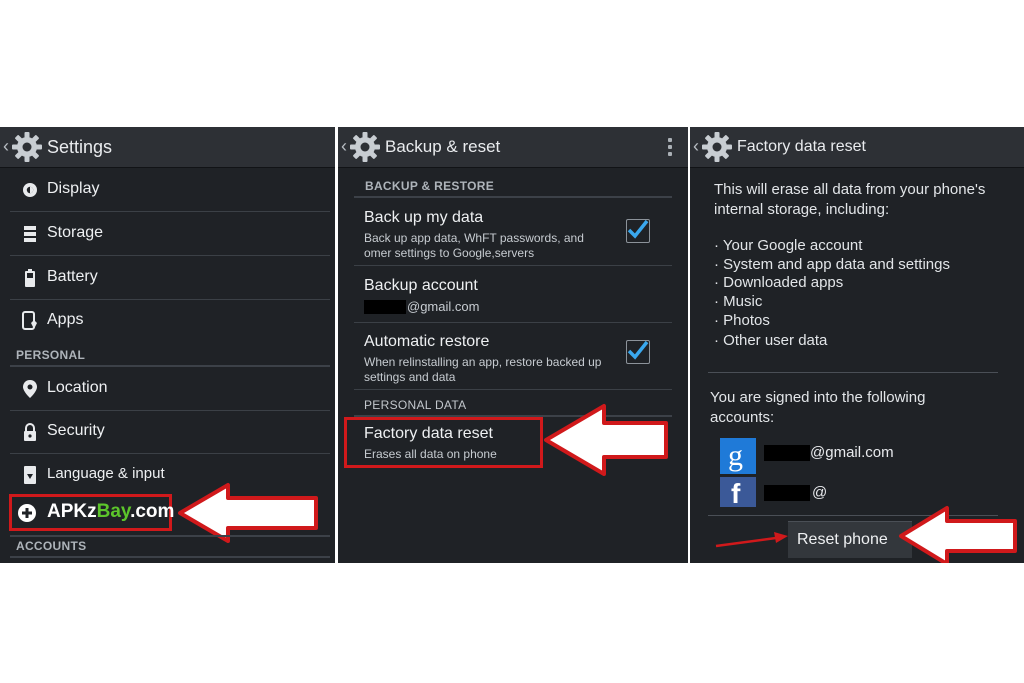  I want to click on reset-phone-button: Reset phone, so click(850, 539).